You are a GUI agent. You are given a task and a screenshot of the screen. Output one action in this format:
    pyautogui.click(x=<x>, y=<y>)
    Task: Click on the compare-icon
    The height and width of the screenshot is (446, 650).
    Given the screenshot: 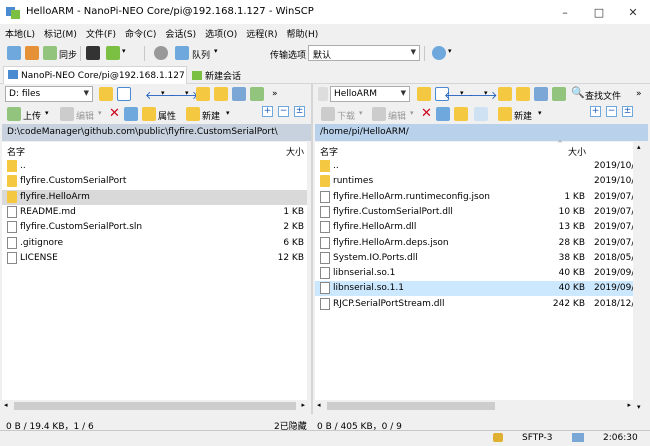 What is the action you would take?
    pyautogui.click(x=32, y=53)
    